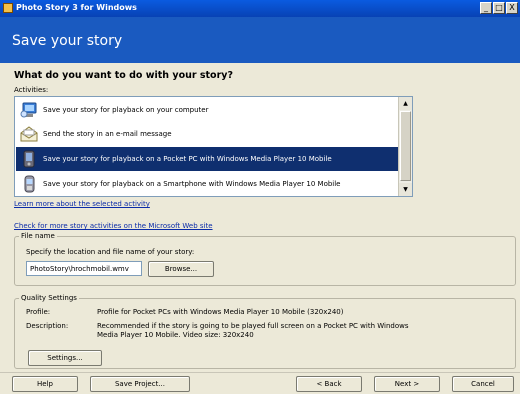 This screenshot has width=520, height=394. What do you see at coordinates (29, 134) in the screenshot?
I see `email-icon` at bounding box center [29, 134].